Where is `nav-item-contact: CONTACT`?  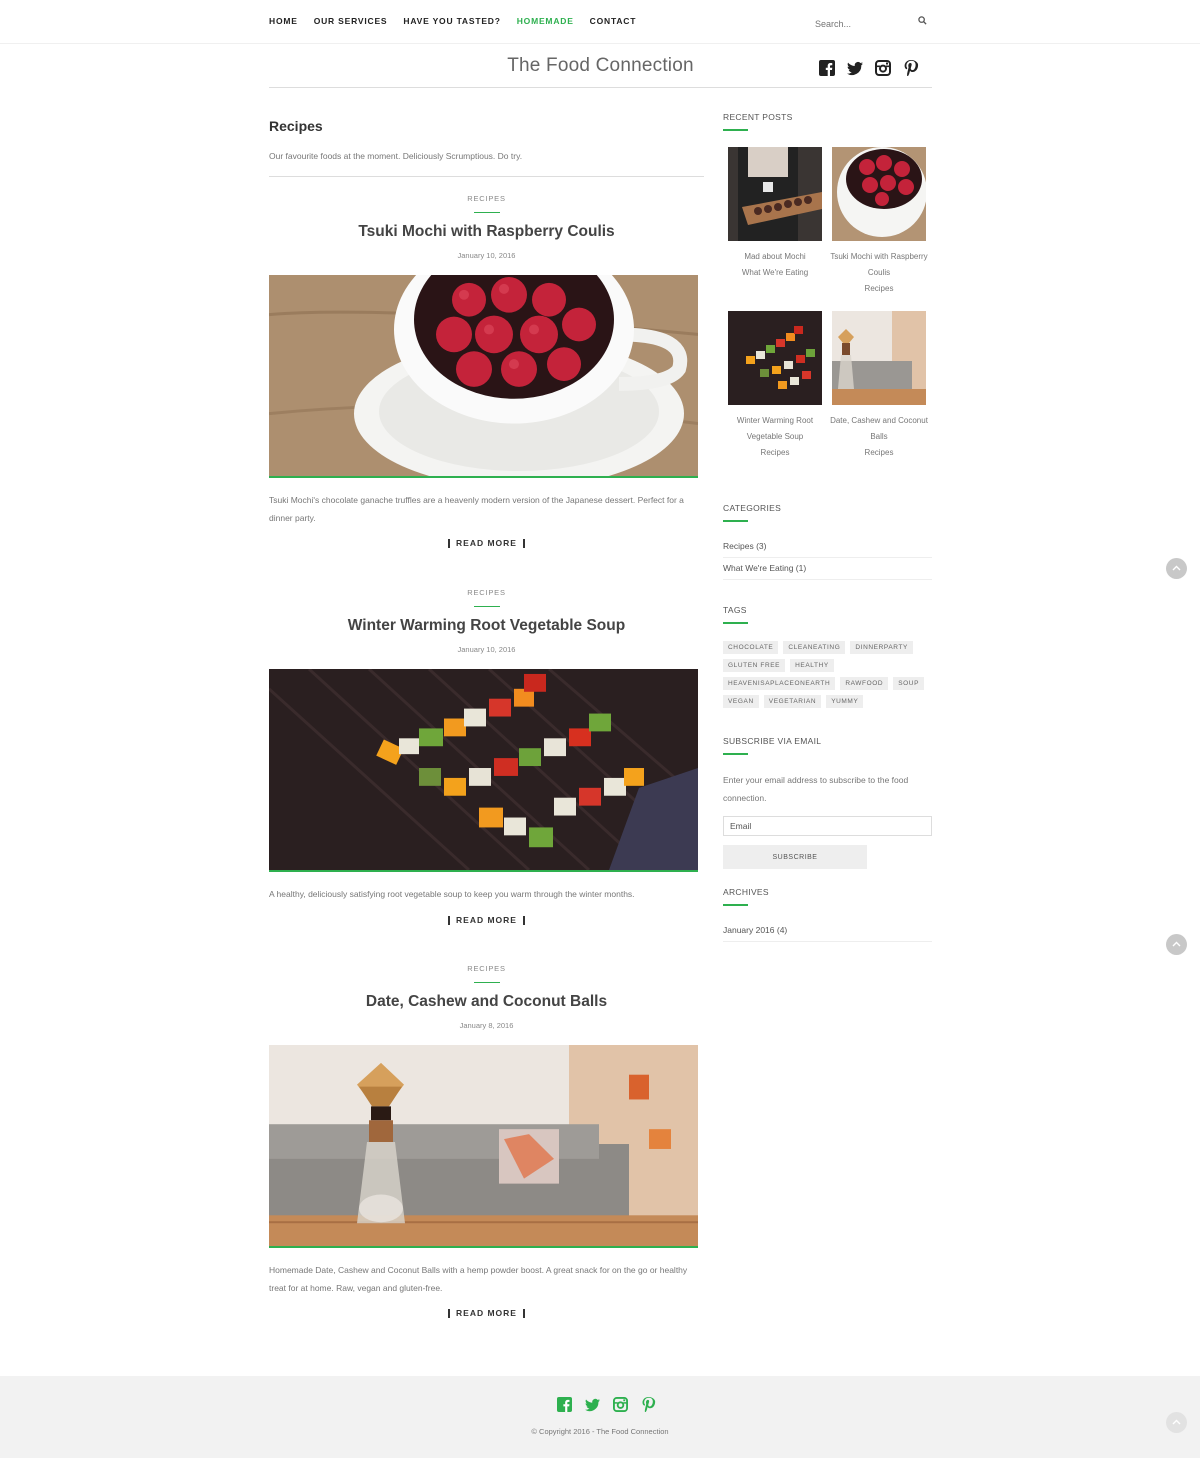 nav-item-contact: CONTACT is located at coordinates (613, 21).